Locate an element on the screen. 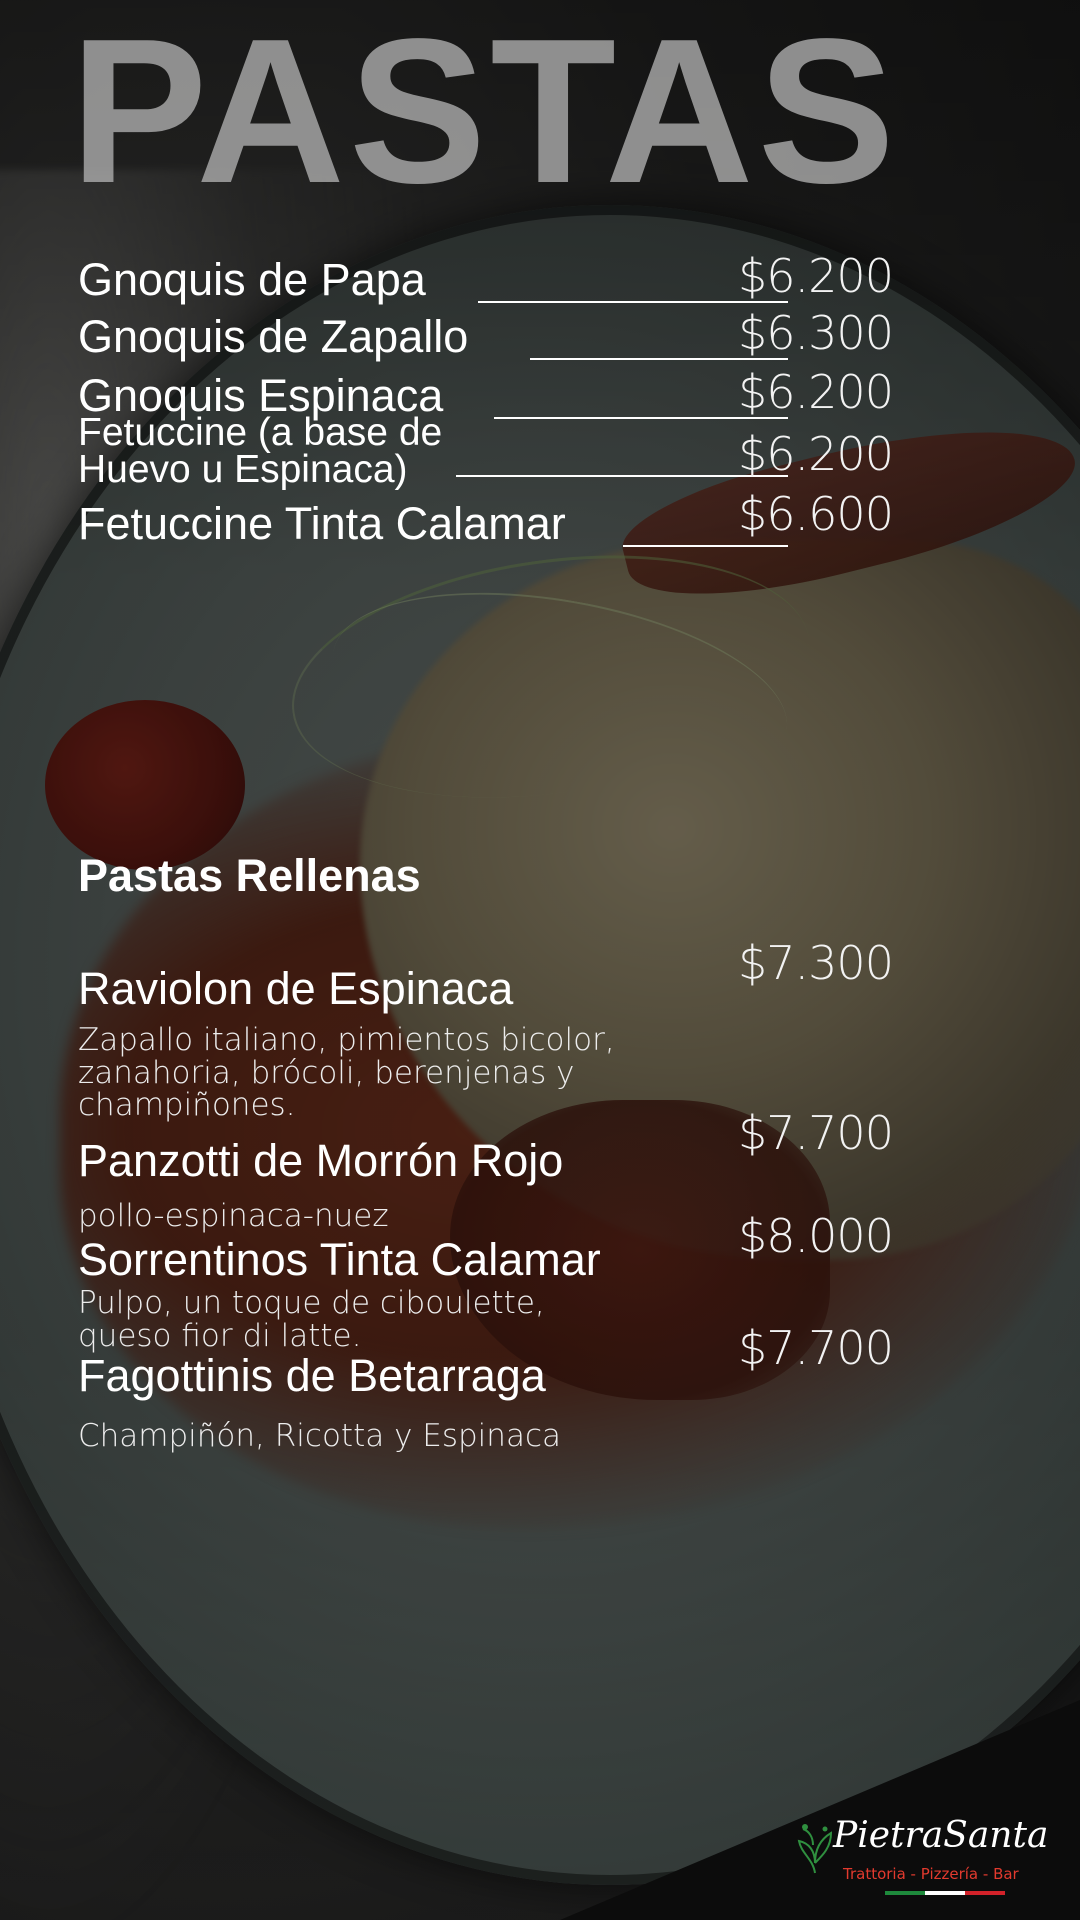  menu-item-price: $6.300 is located at coordinates (816, 333).